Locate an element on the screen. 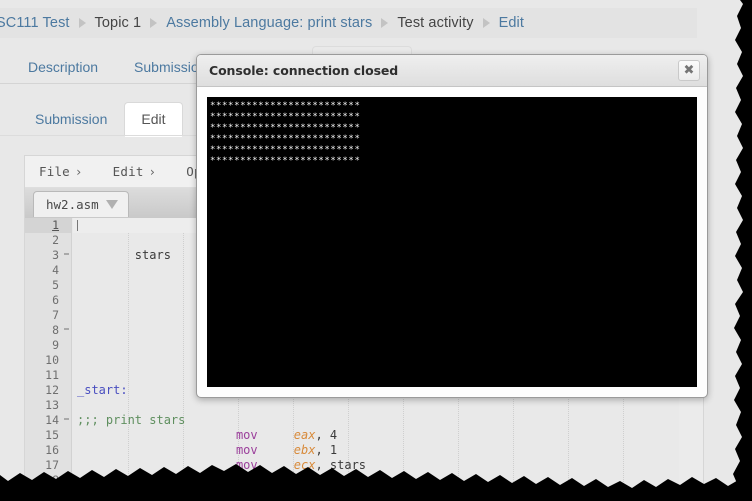  editor-menu-item: File › is located at coordinates (61, 171).